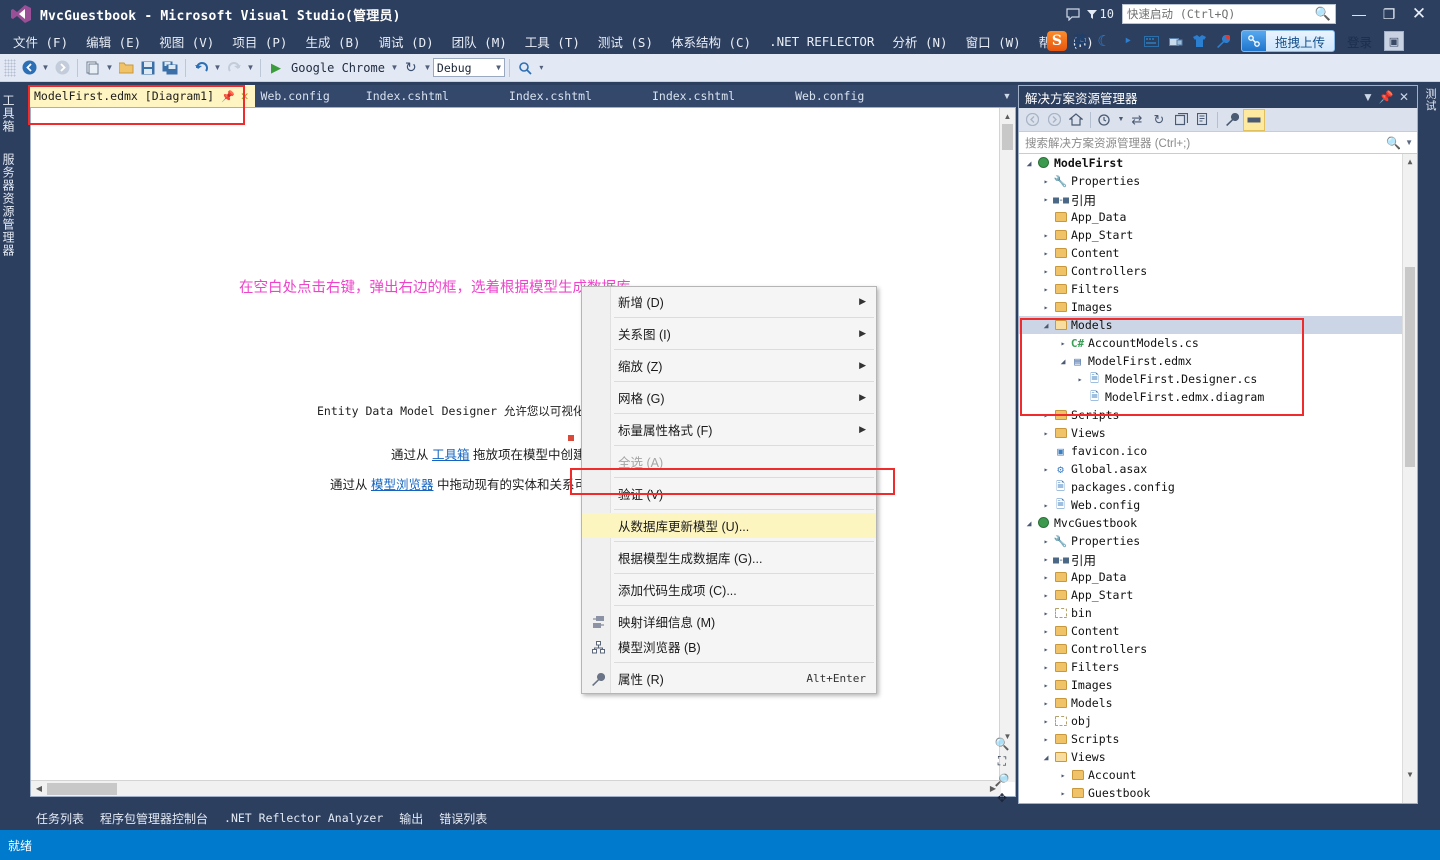  I want to click on tree-item-app-data: App_Data, so click(1218, 217).